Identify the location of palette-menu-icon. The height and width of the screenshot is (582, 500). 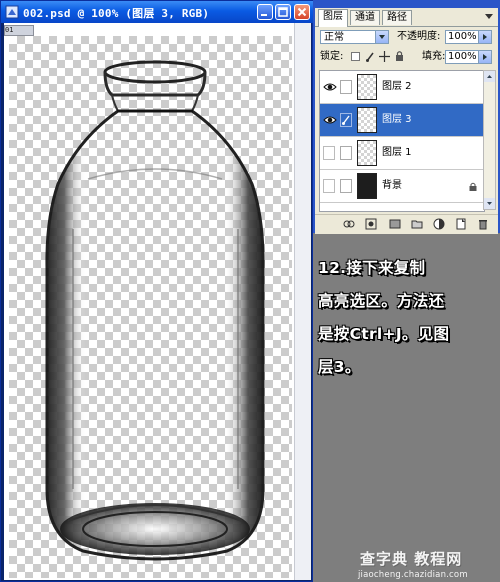
(489, 17).